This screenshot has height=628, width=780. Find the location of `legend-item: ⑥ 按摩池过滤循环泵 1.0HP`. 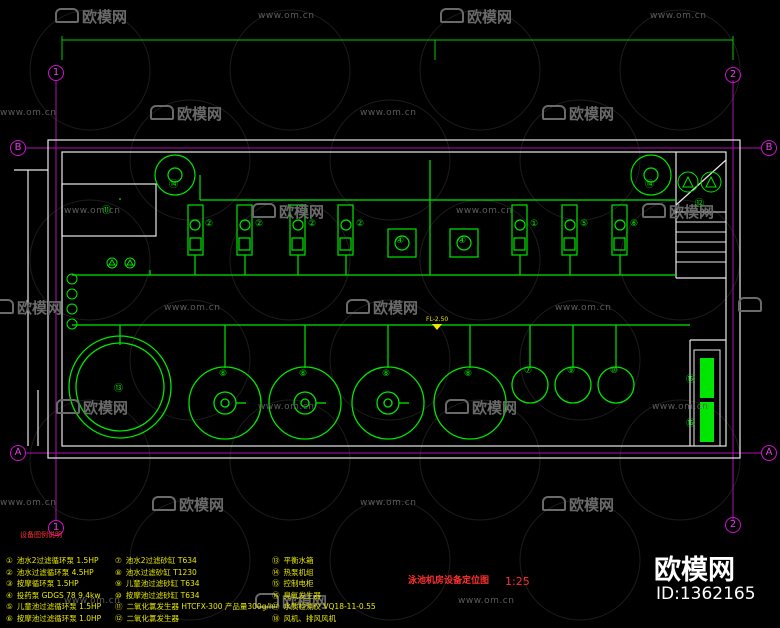

legend-item: ⑥ 按摩池过滤循环泵 1.0HP is located at coordinates (53, 618).